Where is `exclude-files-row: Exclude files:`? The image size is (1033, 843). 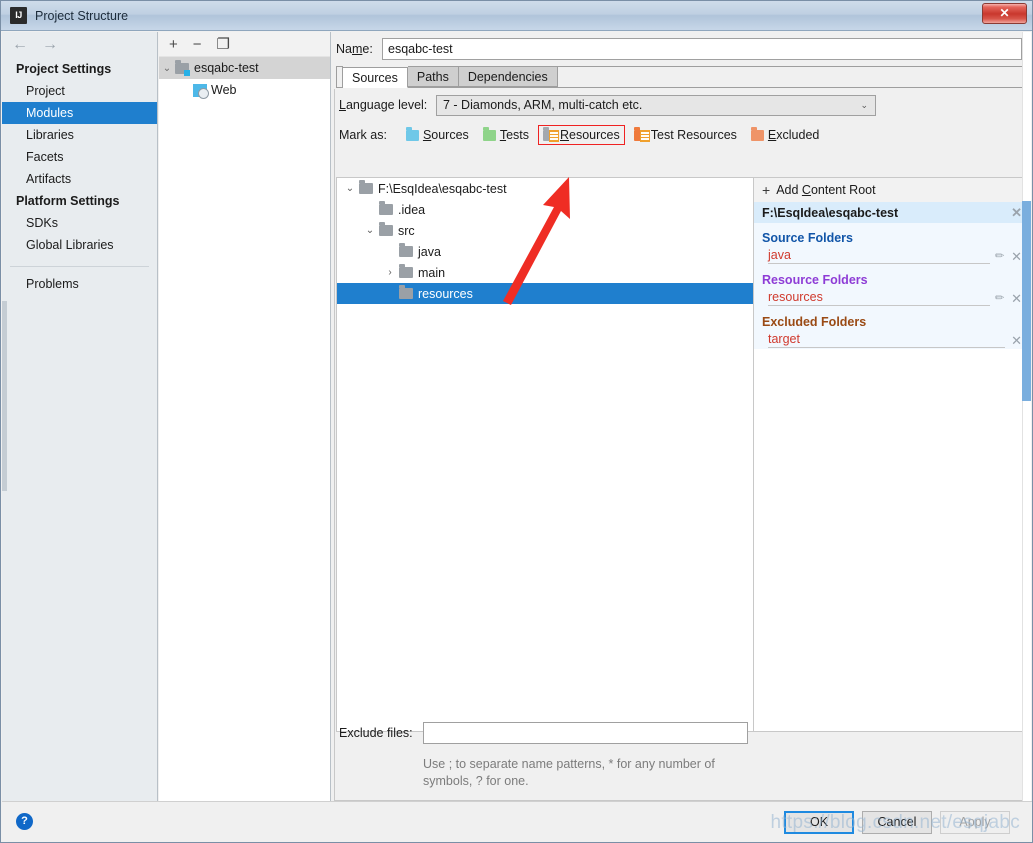
exclude-files-row: Exclude files: is located at coordinates (543, 733).